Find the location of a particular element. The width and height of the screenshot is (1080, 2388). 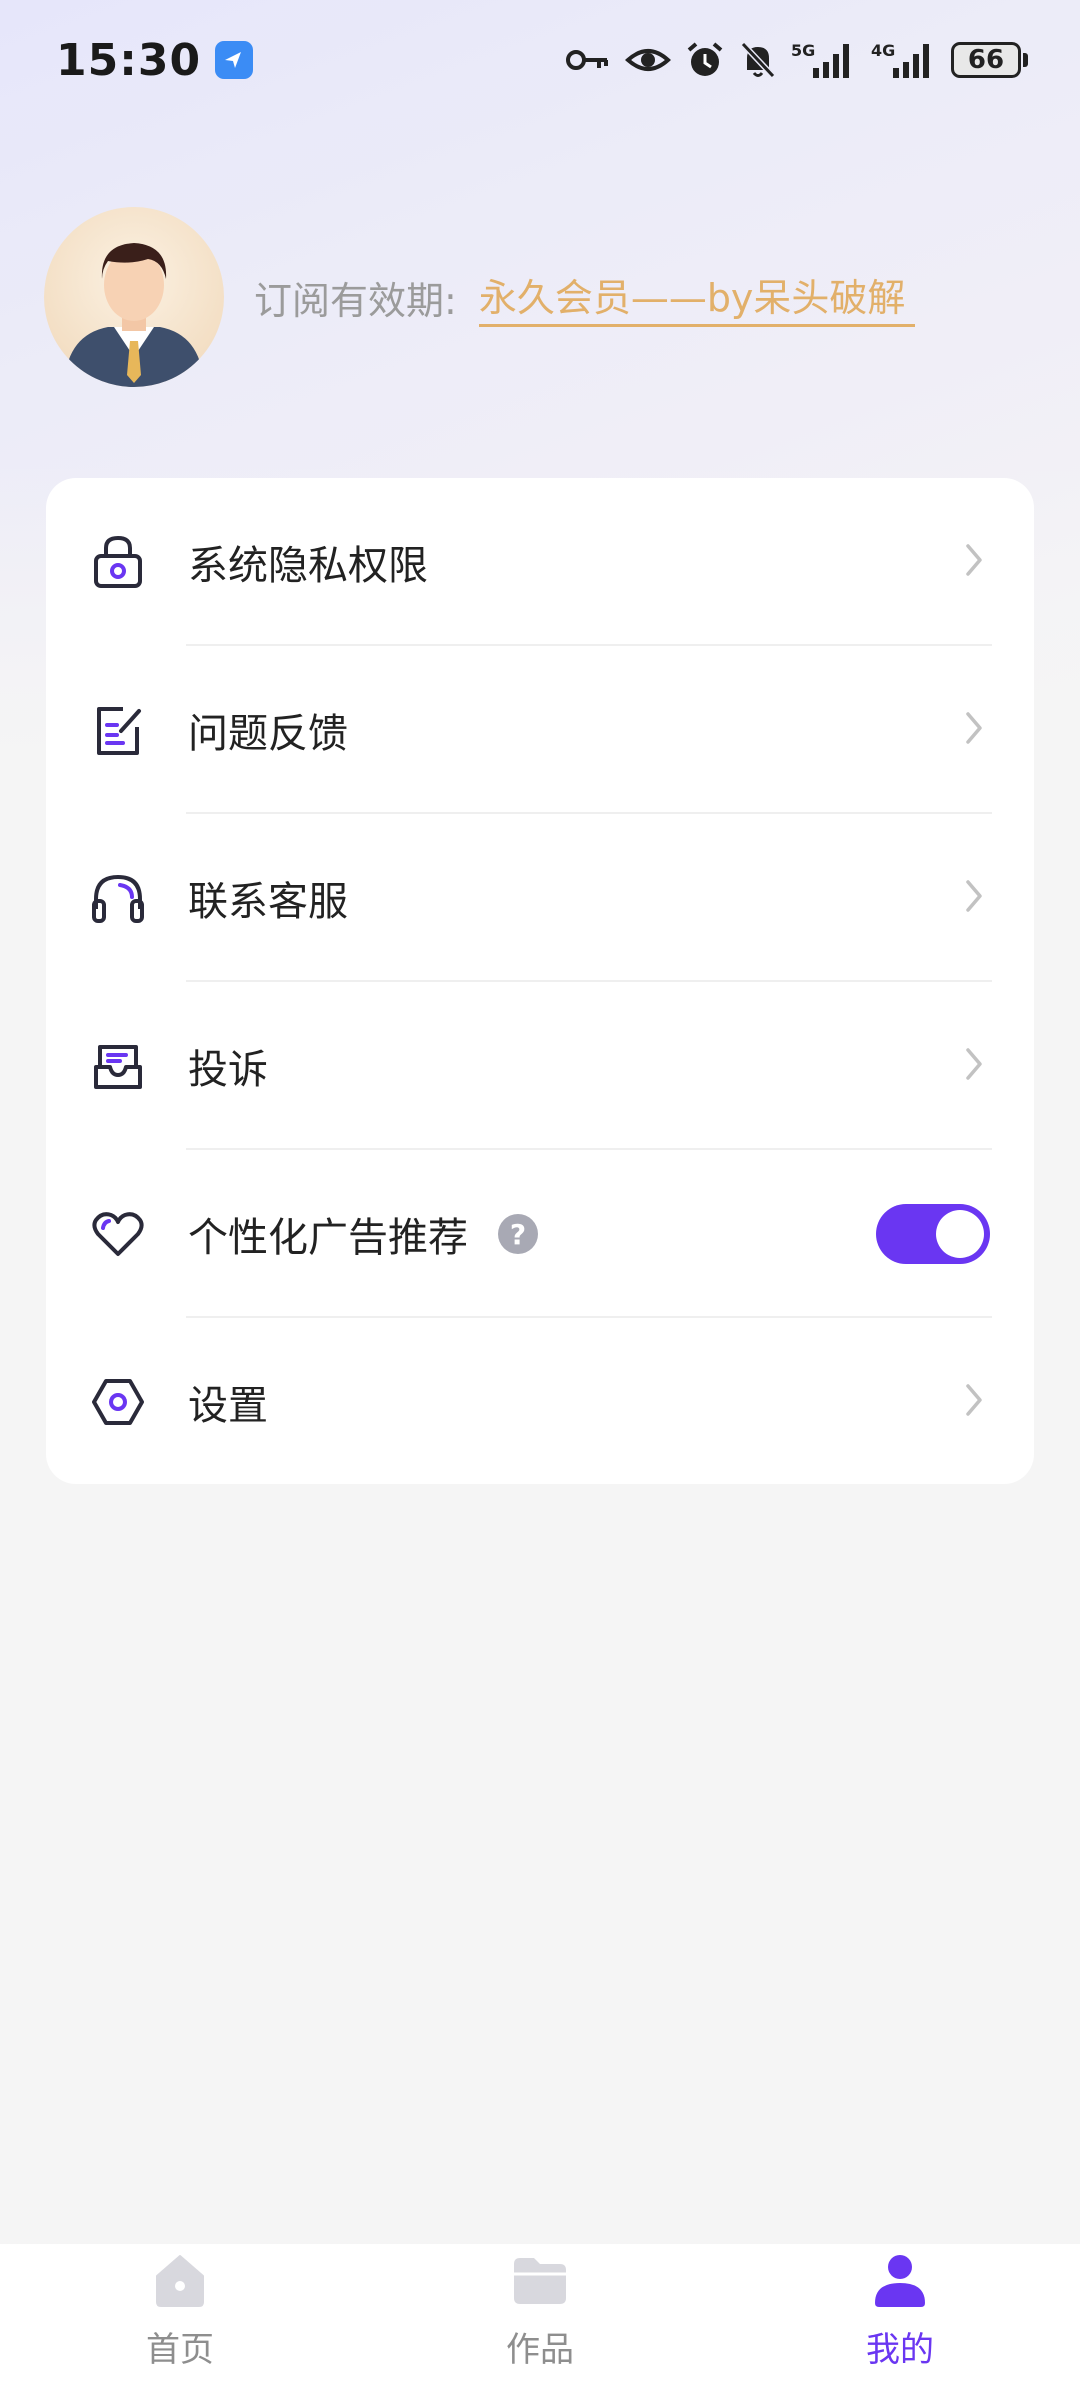

folder-icon is located at coordinates (540, 2280).